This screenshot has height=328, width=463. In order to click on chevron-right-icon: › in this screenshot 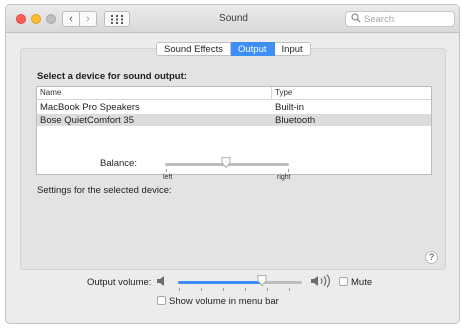, I will do `click(88, 19)`.